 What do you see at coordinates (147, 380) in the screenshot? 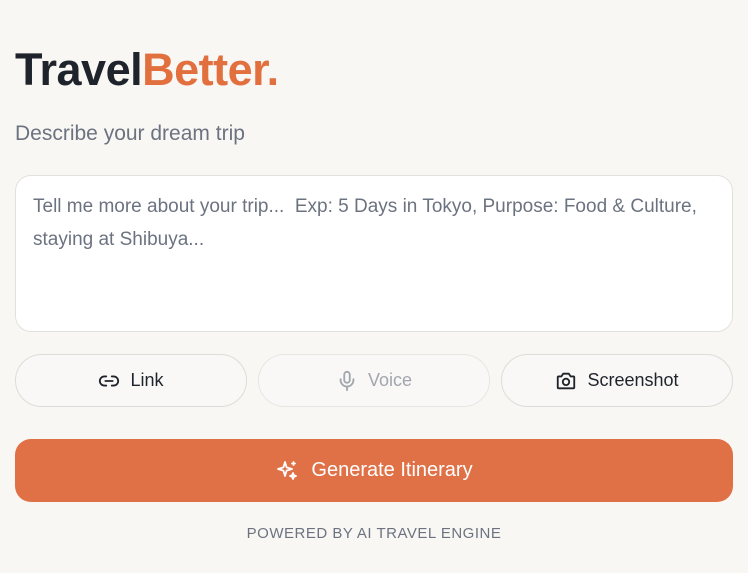
I see `link-button-label: Link` at bounding box center [147, 380].